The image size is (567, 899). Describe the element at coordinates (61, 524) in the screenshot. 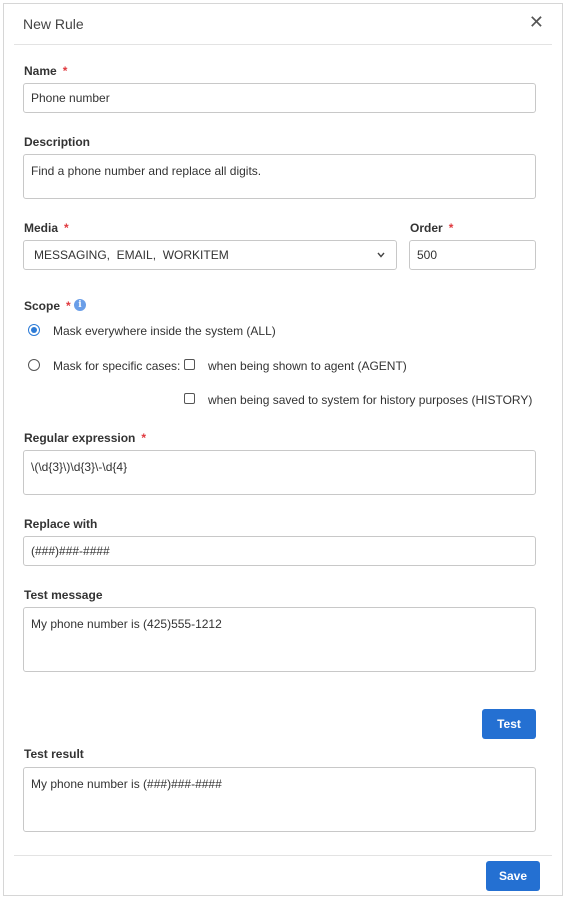

I see `replace-label: Replace with` at that location.